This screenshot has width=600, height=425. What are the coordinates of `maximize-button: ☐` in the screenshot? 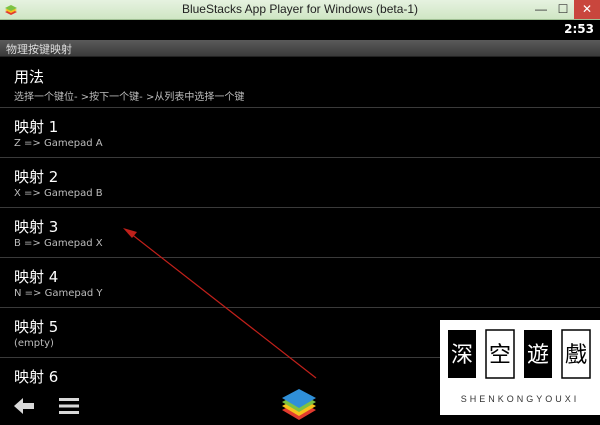 It's located at (563, 9).